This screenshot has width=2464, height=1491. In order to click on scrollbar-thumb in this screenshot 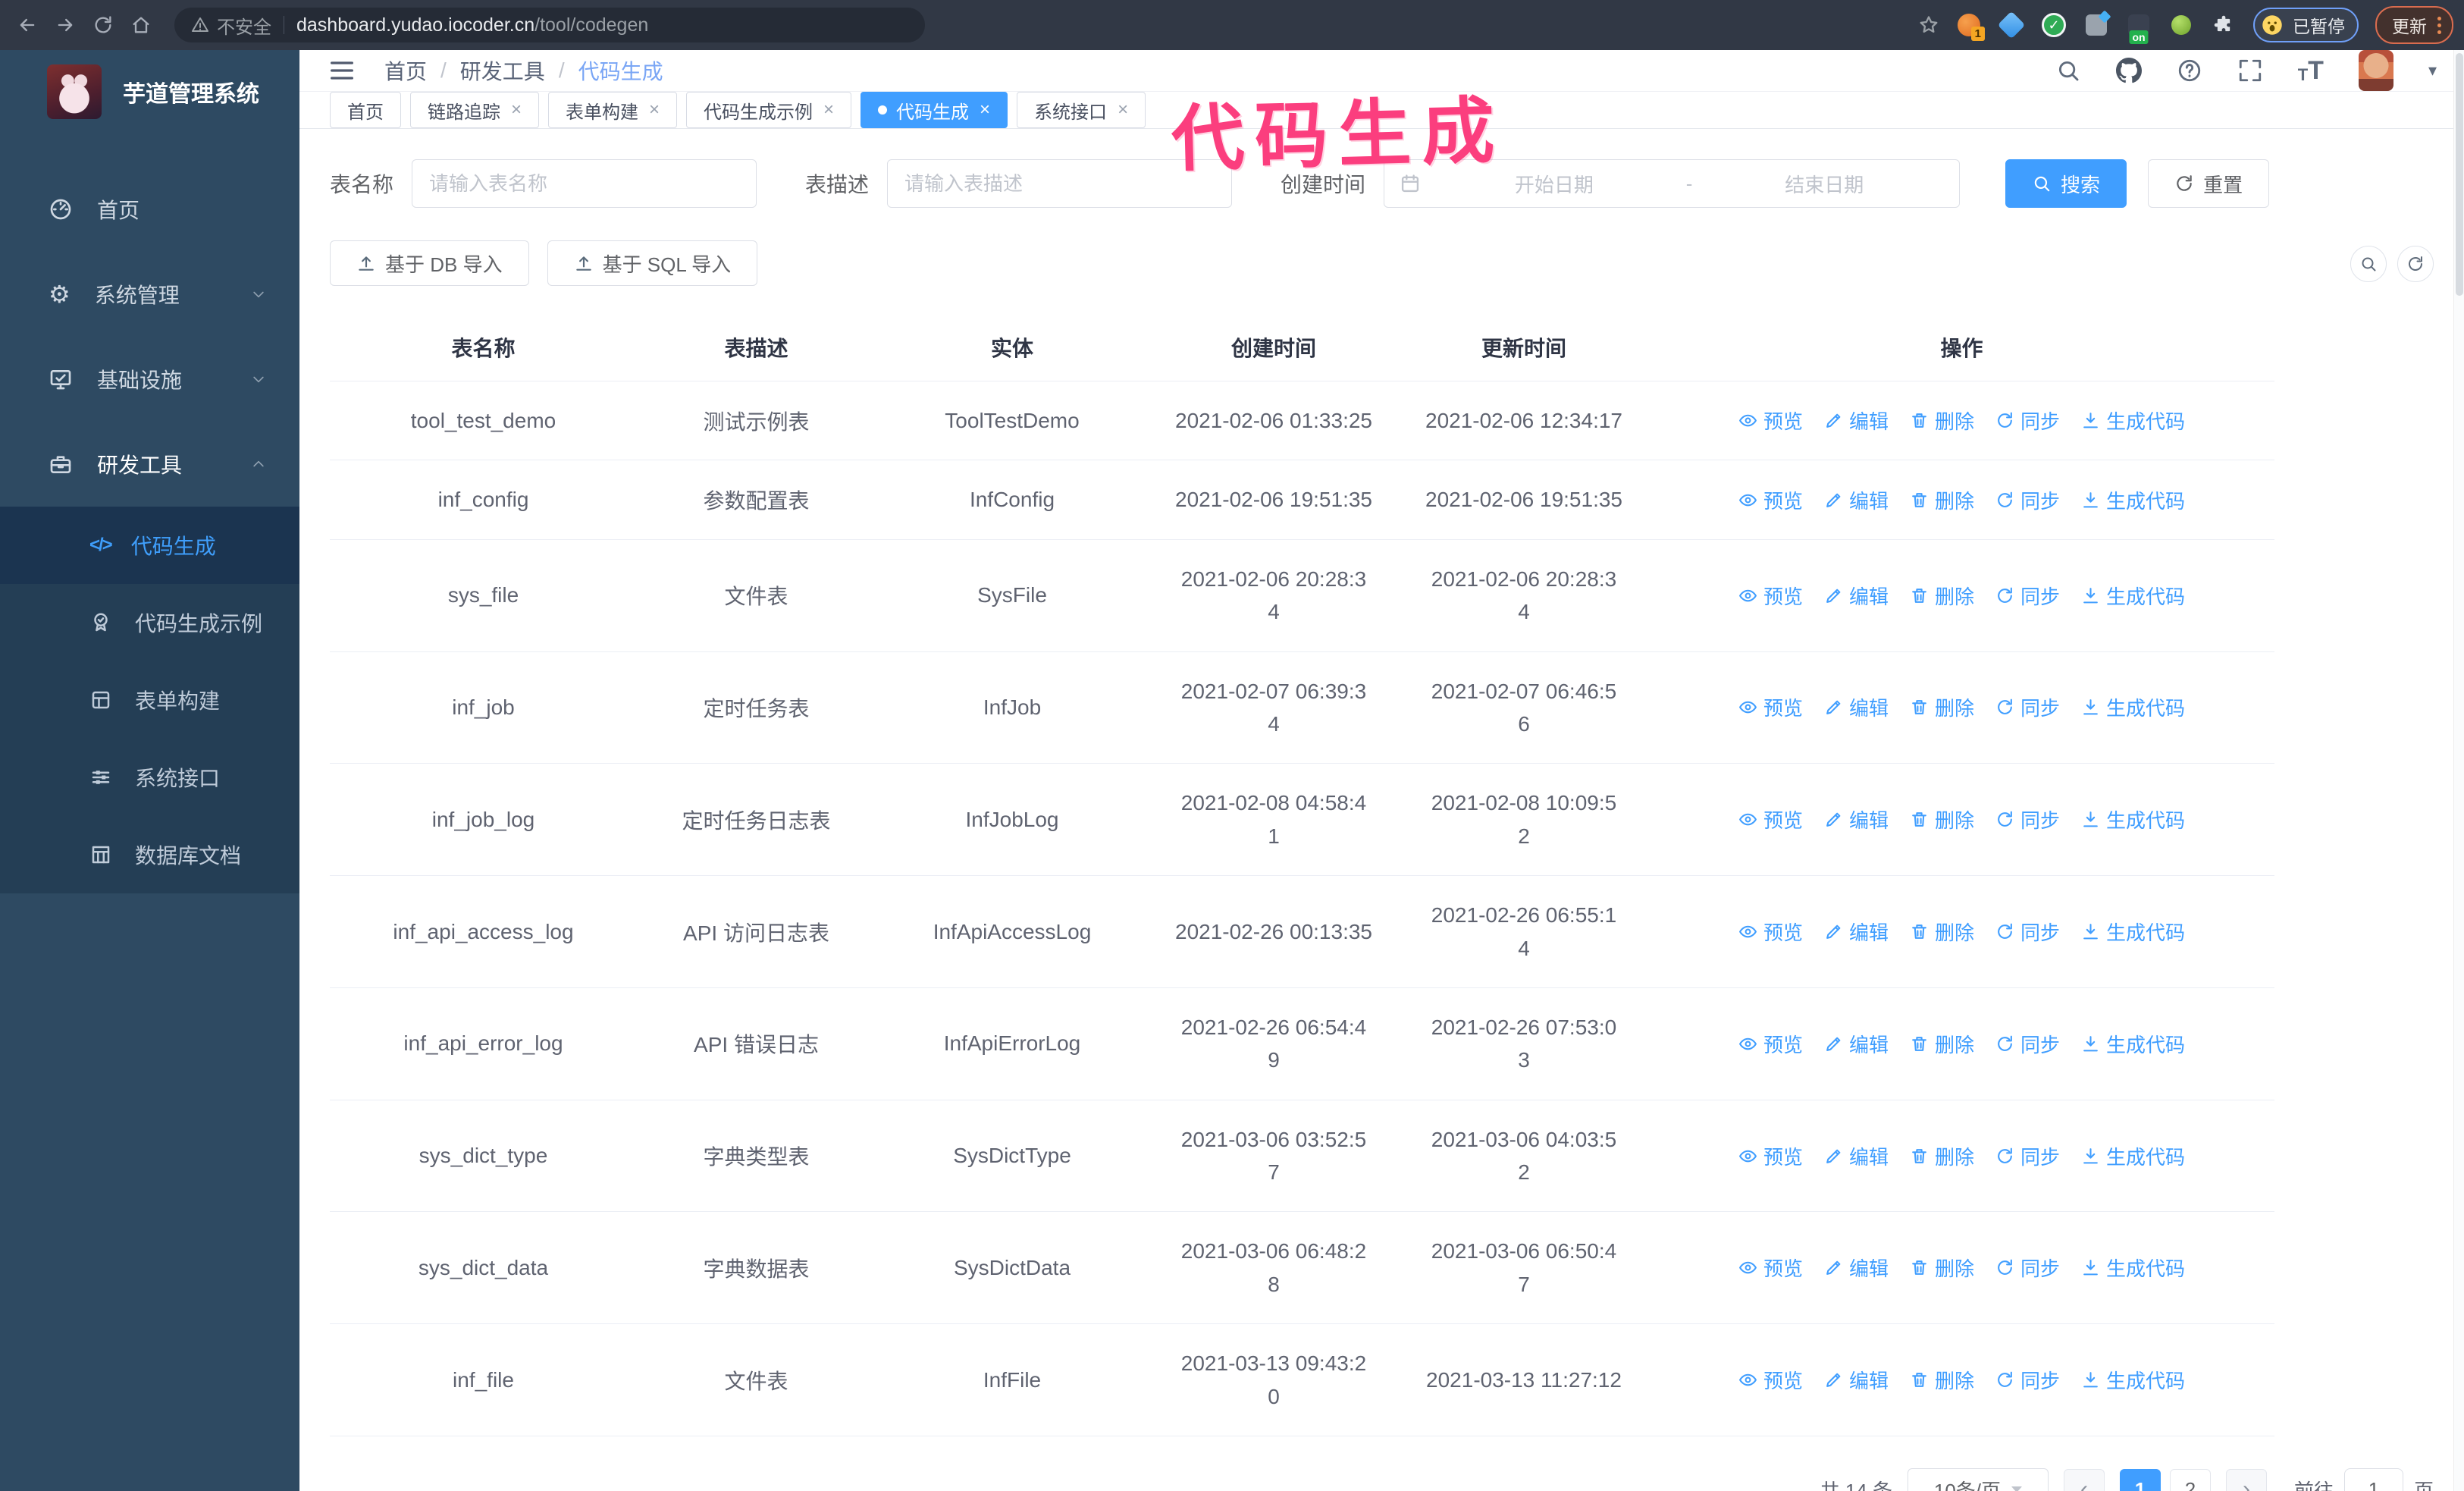, I will do `click(2459, 174)`.